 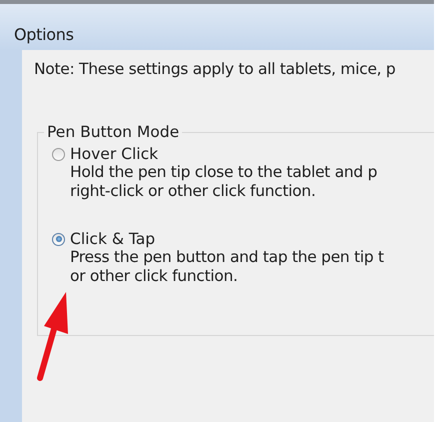 I want to click on option-description: Hold the pen tip close to the tablet and p right-click or other click function., so click(x=224, y=182).